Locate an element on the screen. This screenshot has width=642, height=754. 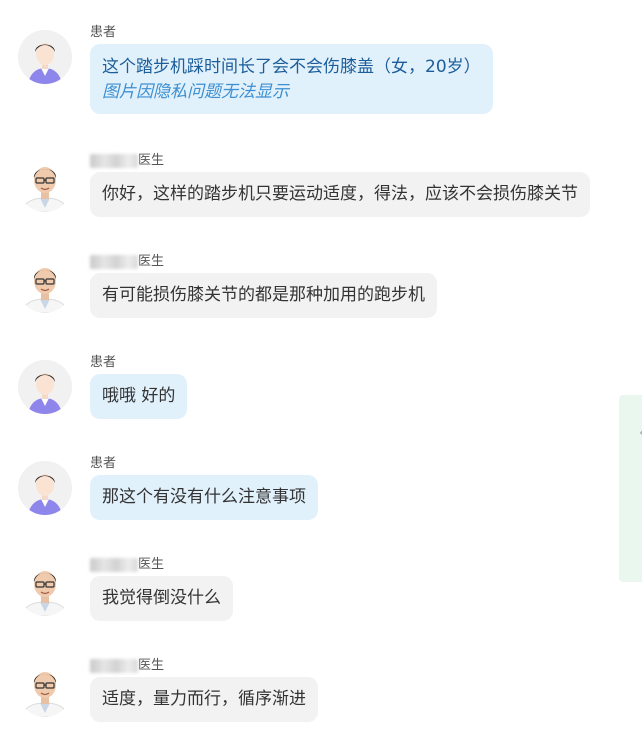
message-text: 那这个有没有什么注意事项 is located at coordinates (204, 497).